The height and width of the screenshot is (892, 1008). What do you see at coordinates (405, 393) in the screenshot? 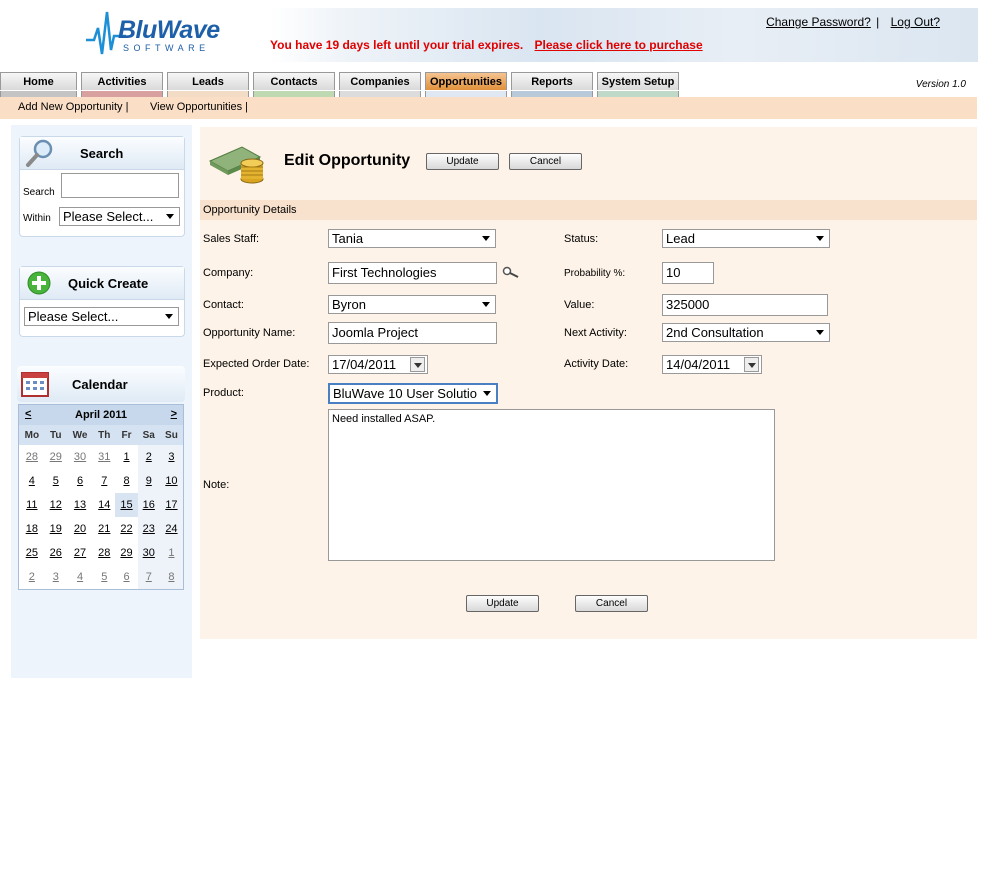
I see `product-value: BluWave 10 User Solutio` at bounding box center [405, 393].